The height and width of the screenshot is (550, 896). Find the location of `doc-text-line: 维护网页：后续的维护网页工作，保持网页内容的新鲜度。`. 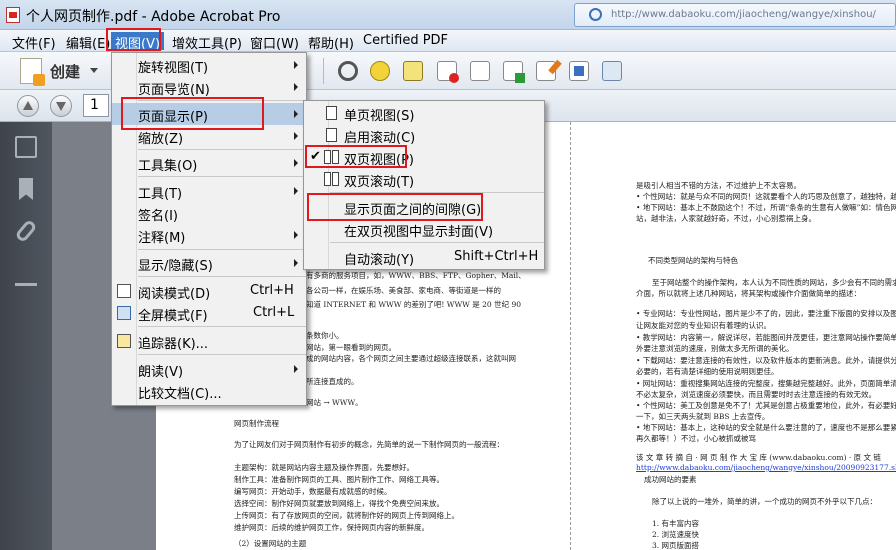

doc-text-line: 维护网页：后续的维护网页工作，保持网页内容的新鲜度。 is located at coordinates (331, 527).